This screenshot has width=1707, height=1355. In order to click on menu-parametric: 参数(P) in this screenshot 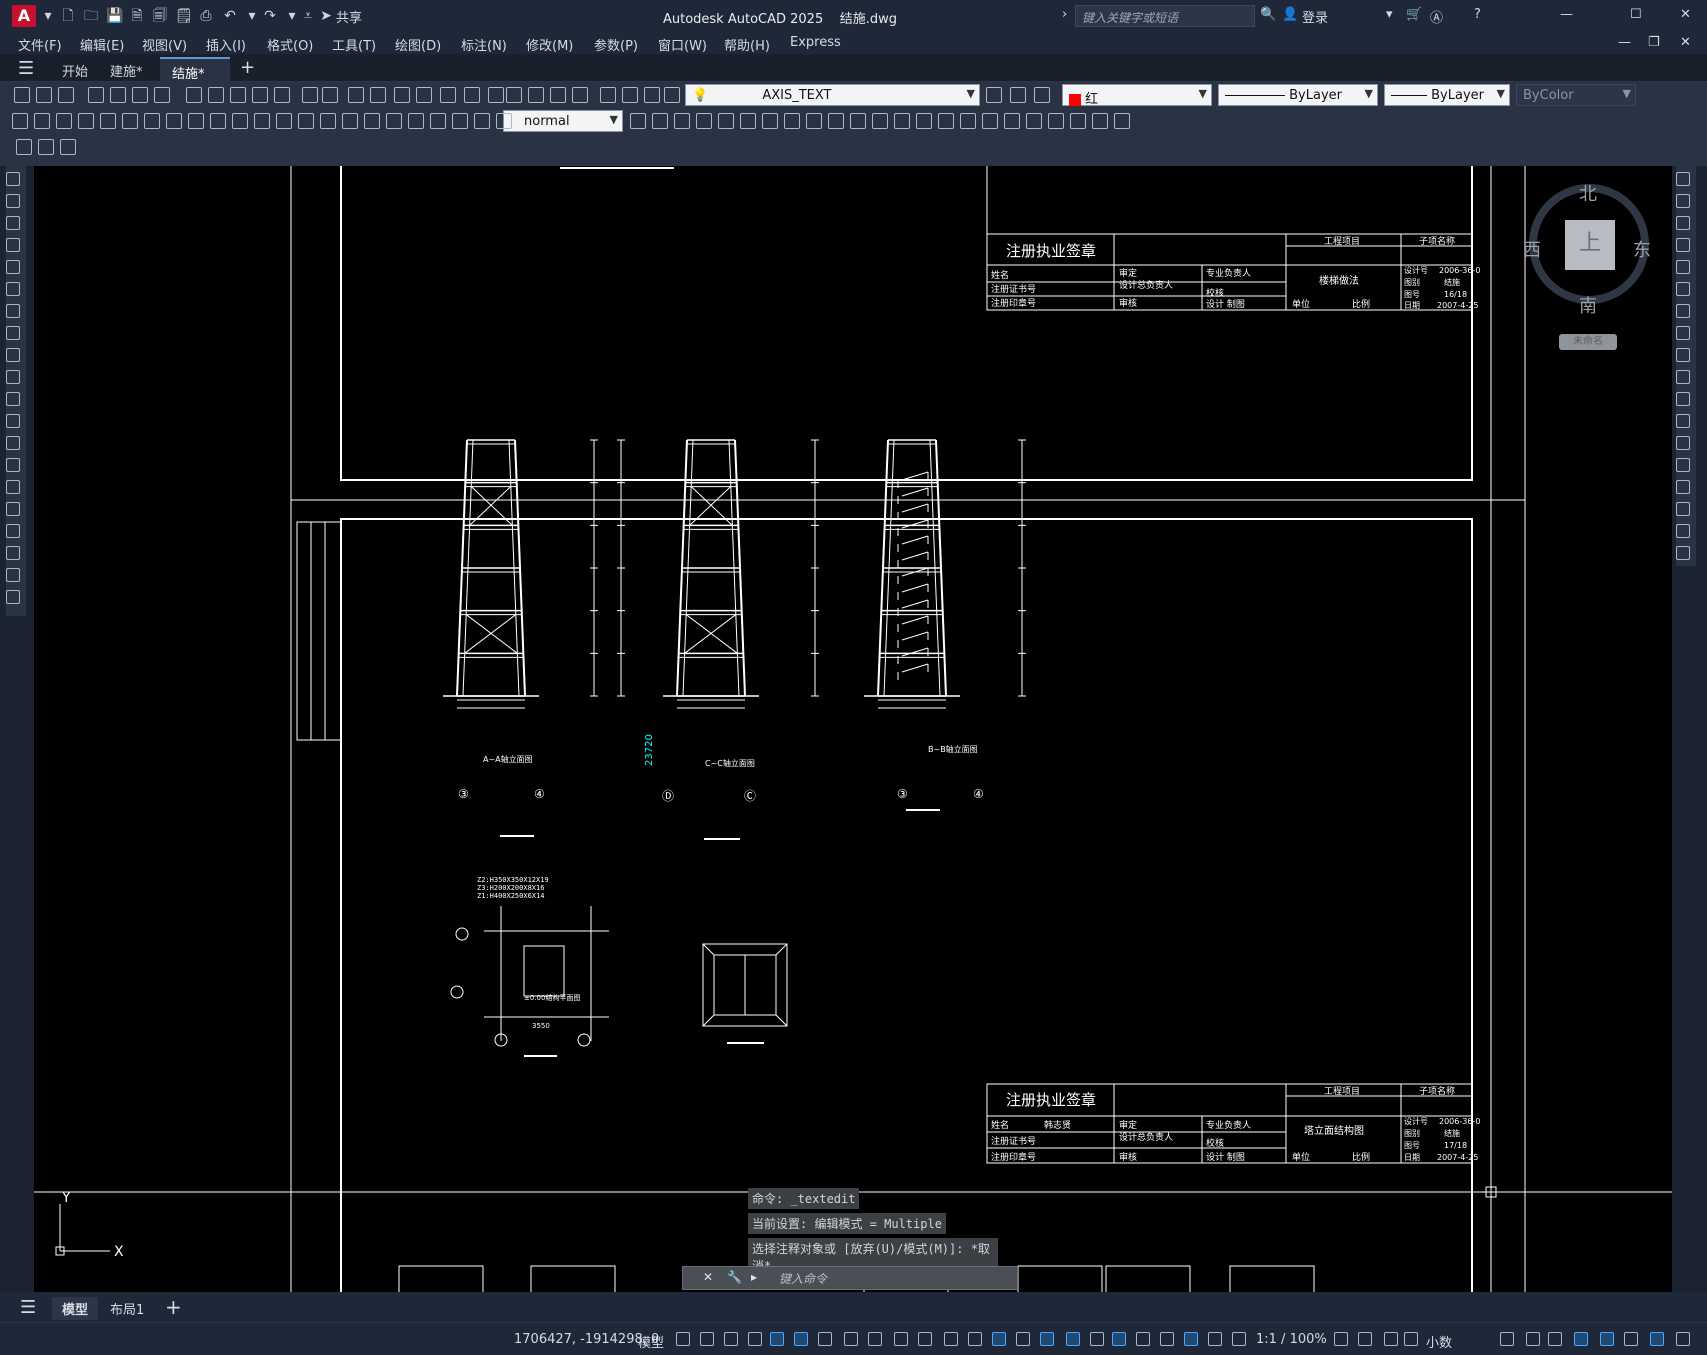, I will do `click(616, 44)`.